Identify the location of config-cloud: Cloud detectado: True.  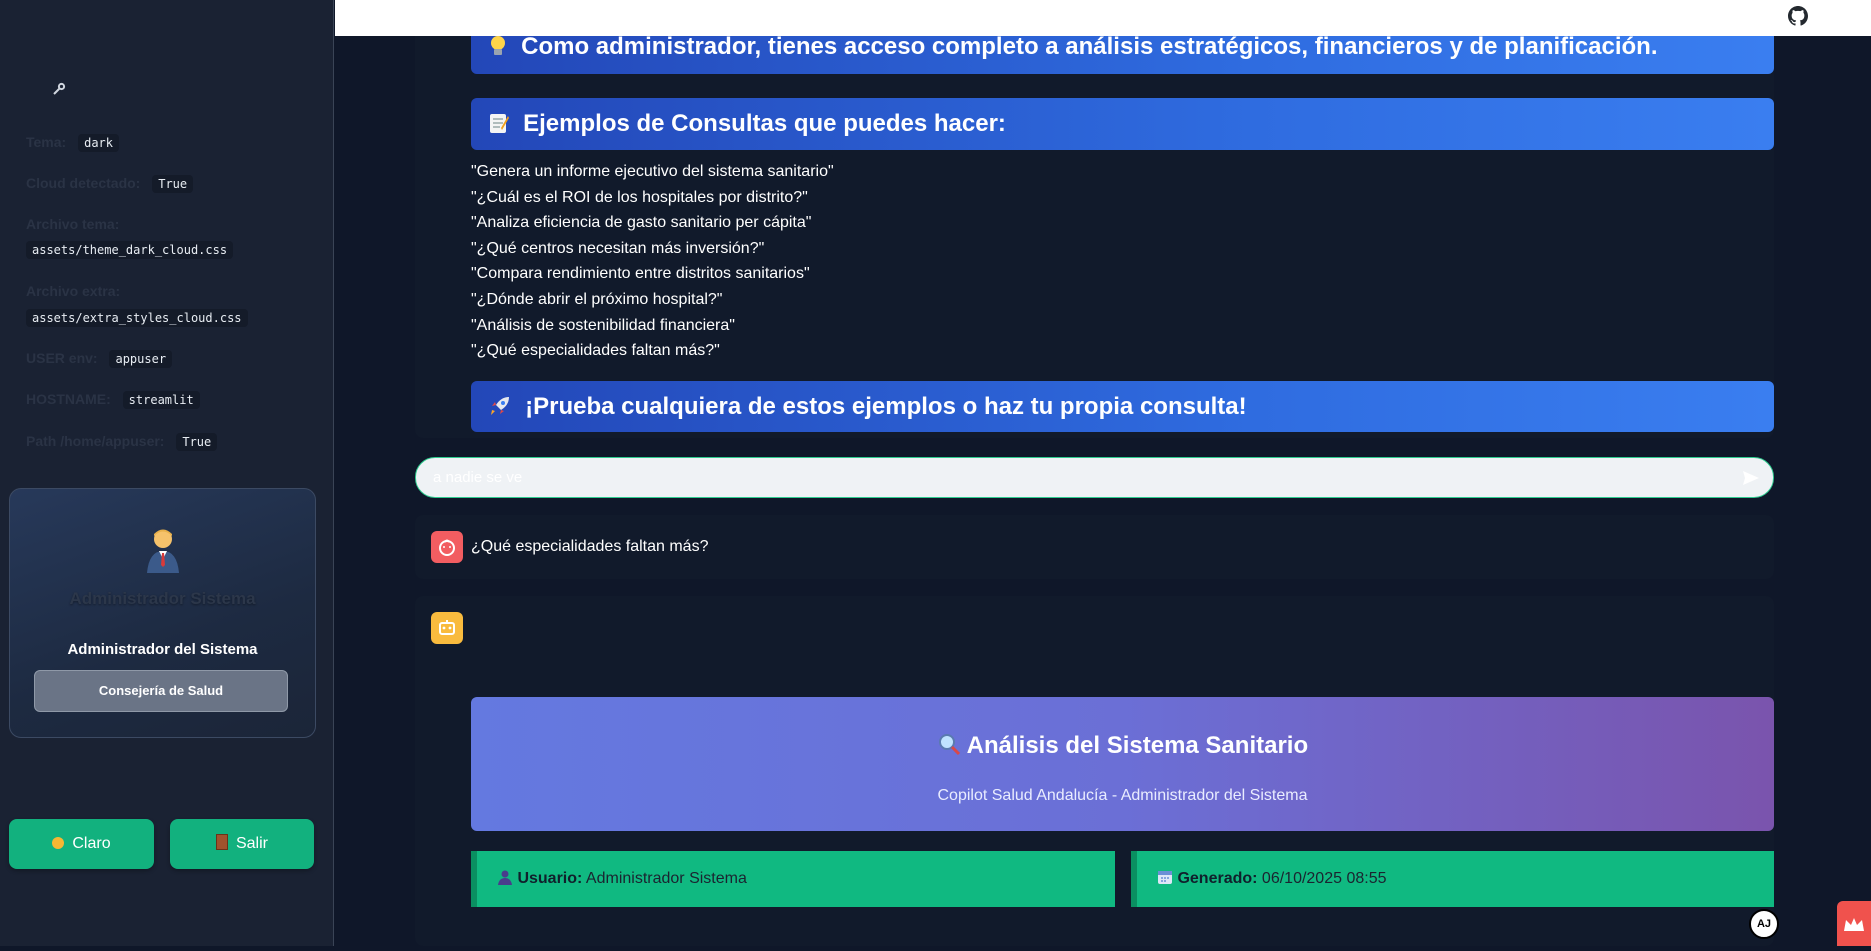
(110, 184).